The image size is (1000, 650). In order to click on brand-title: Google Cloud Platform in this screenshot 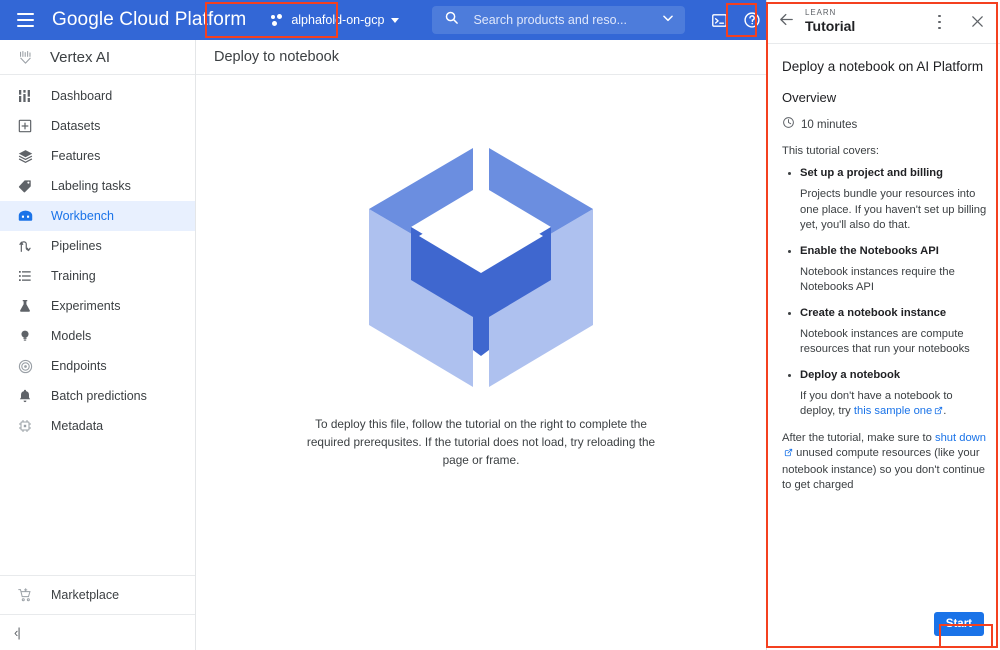, I will do `click(149, 19)`.